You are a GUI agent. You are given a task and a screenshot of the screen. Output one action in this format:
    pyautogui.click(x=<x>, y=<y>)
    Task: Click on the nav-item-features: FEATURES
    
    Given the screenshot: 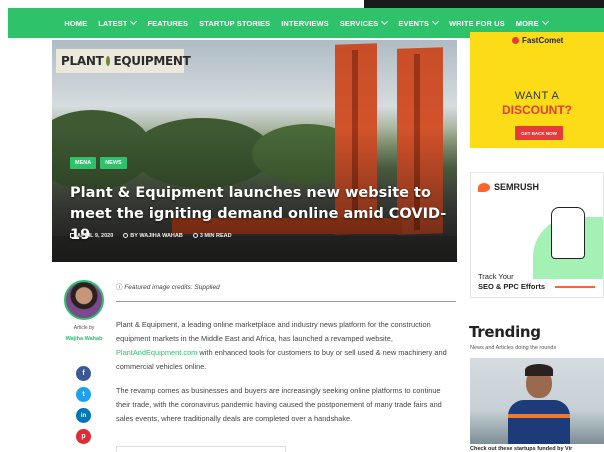 What is the action you would take?
    pyautogui.click(x=167, y=23)
    